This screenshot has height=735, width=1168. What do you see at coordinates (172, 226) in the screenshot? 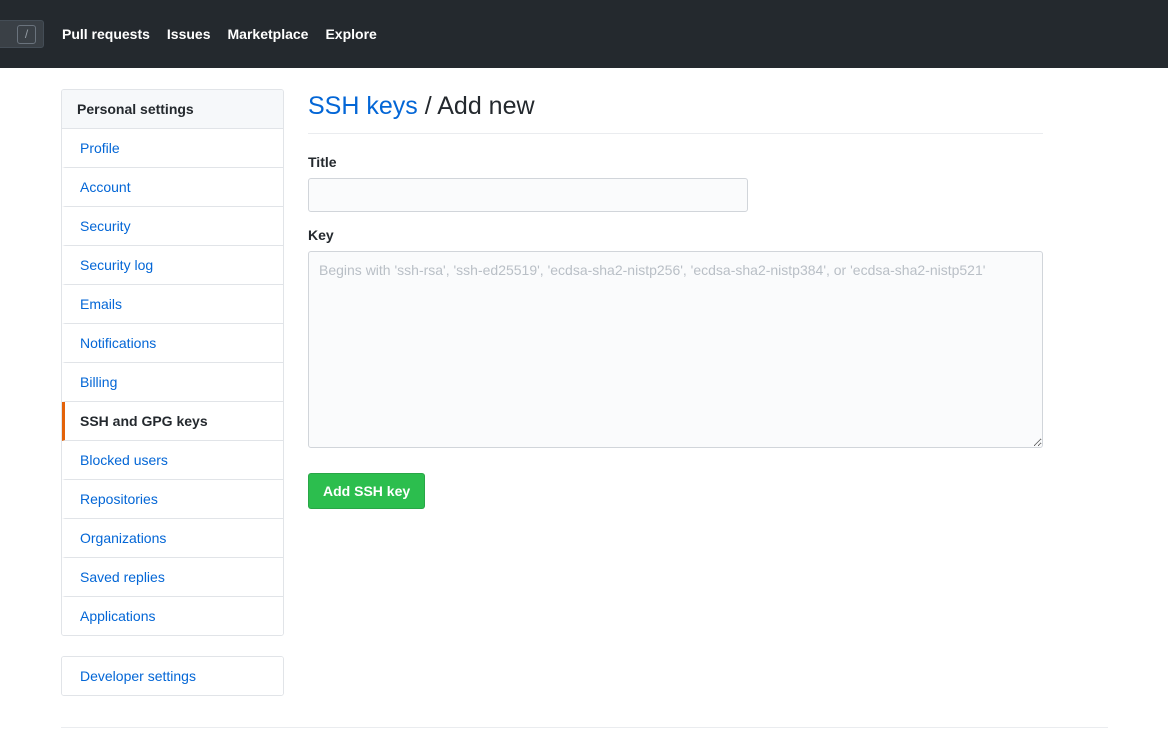
I see `sidebar-item-security: Security` at bounding box center [172, 226].